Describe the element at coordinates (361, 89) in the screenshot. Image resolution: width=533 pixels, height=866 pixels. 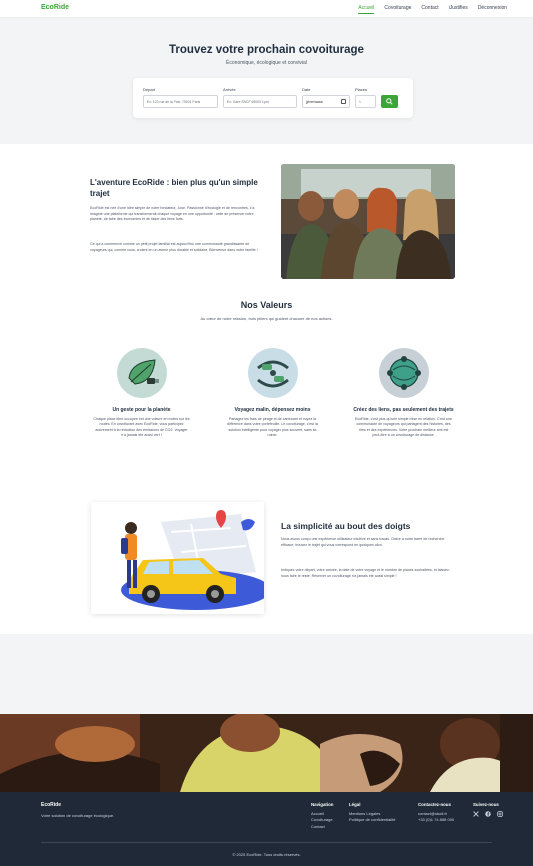
I see `places-label: Places` at that location.